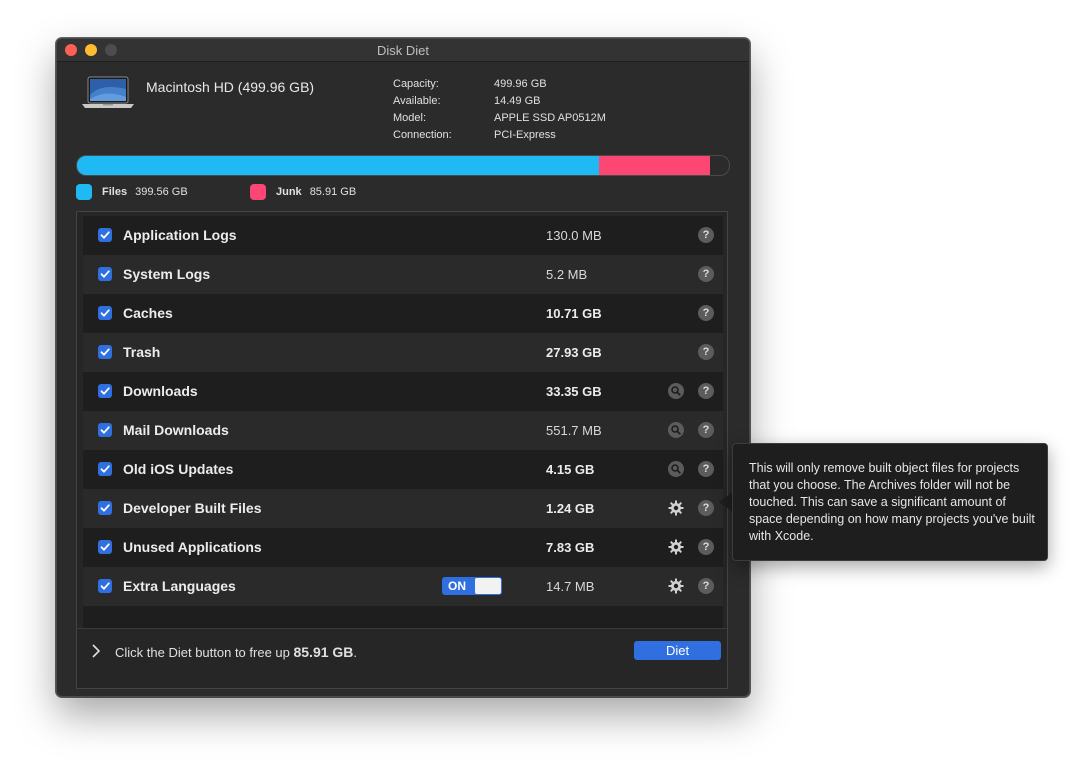 The height and width of the screenshot is (770, 1084). I want to click on capacity-label: Capacity:, so click(416, 84).